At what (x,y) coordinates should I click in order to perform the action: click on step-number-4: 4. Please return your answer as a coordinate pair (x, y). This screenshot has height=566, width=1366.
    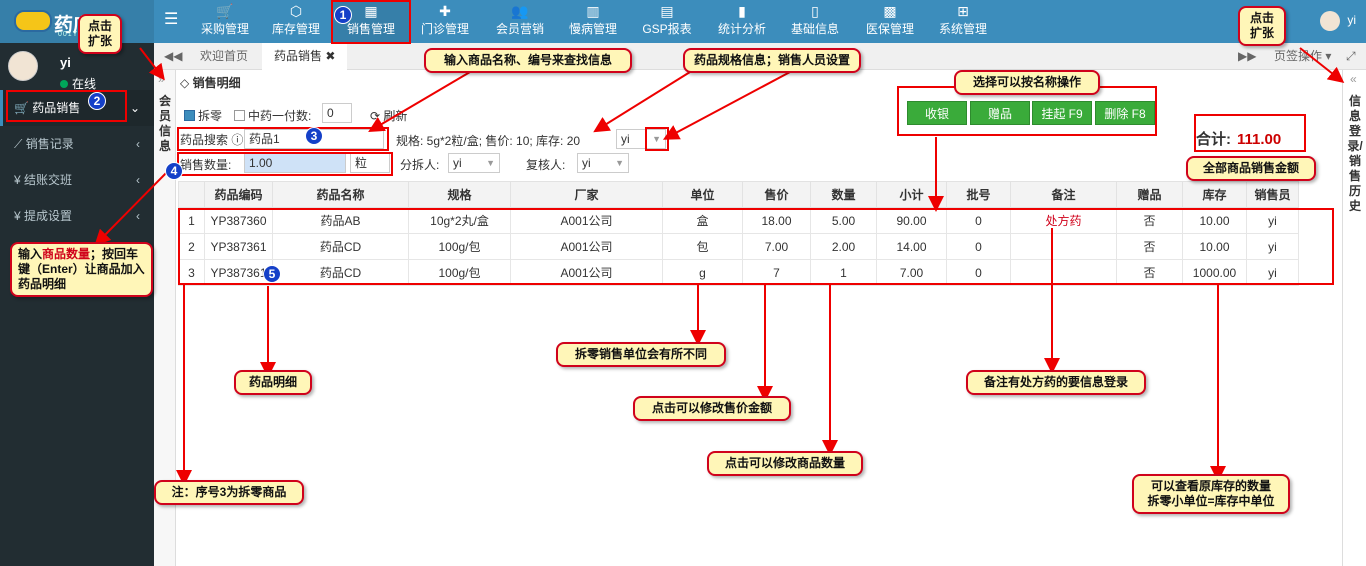
    Looking at the image, I should click on (174, 171).